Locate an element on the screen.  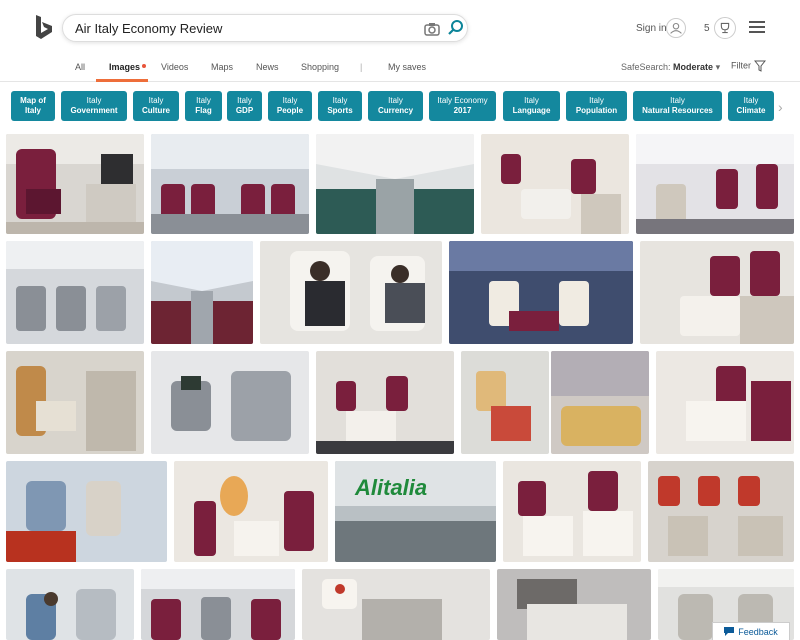
camera-icon is located at coordinates (432, 29).